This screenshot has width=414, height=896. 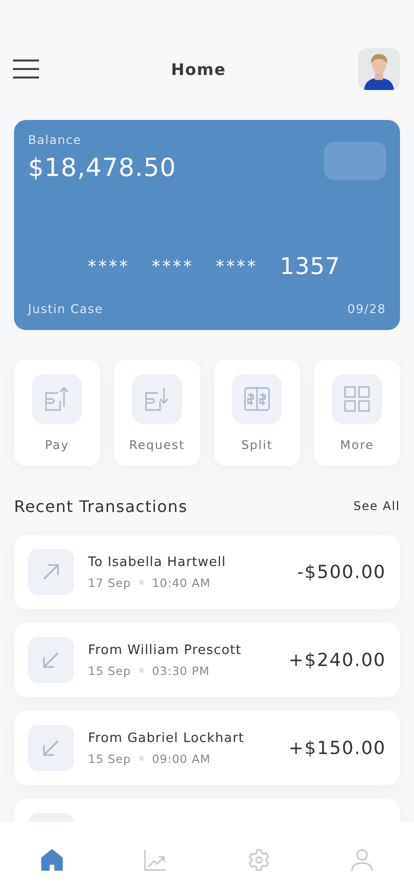 I want to click on grid-icon, so click(x=357, y=399).